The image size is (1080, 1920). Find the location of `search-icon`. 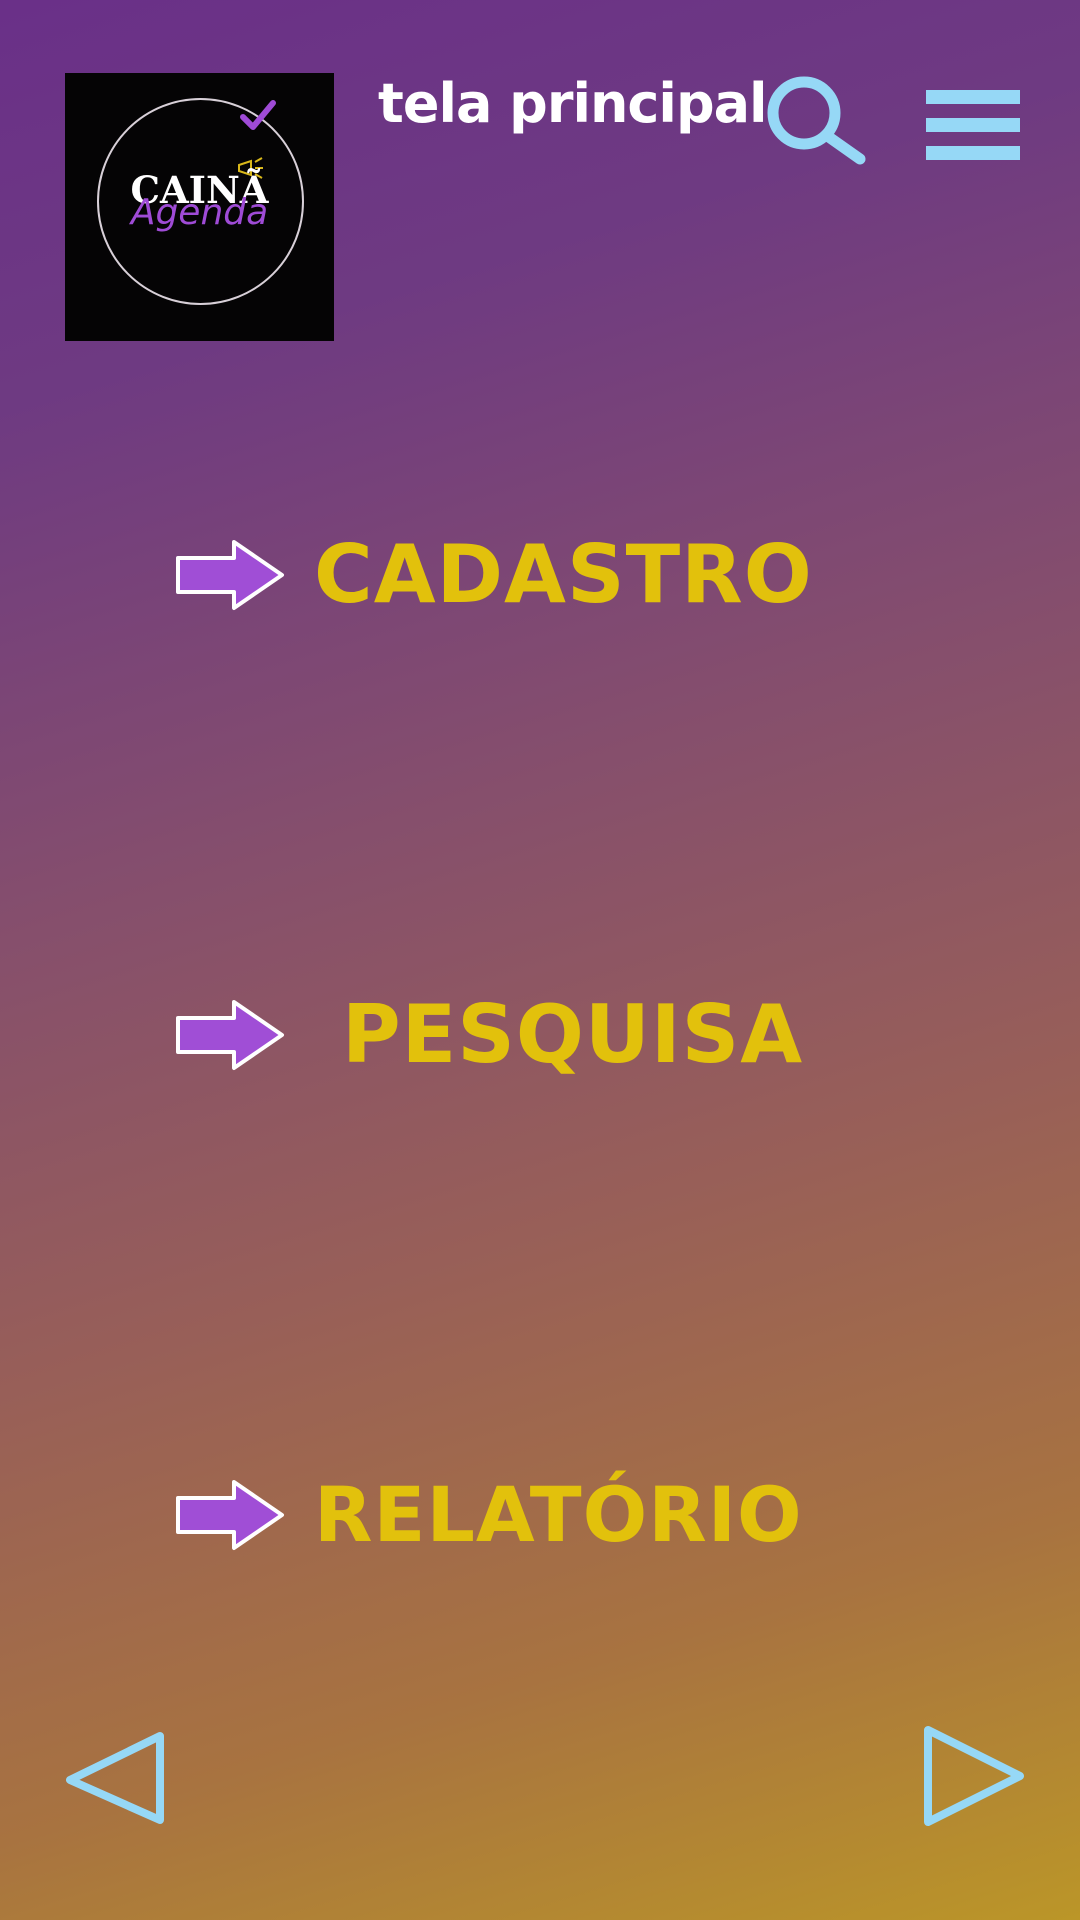

search-icon is located at coordinates (815, 121).